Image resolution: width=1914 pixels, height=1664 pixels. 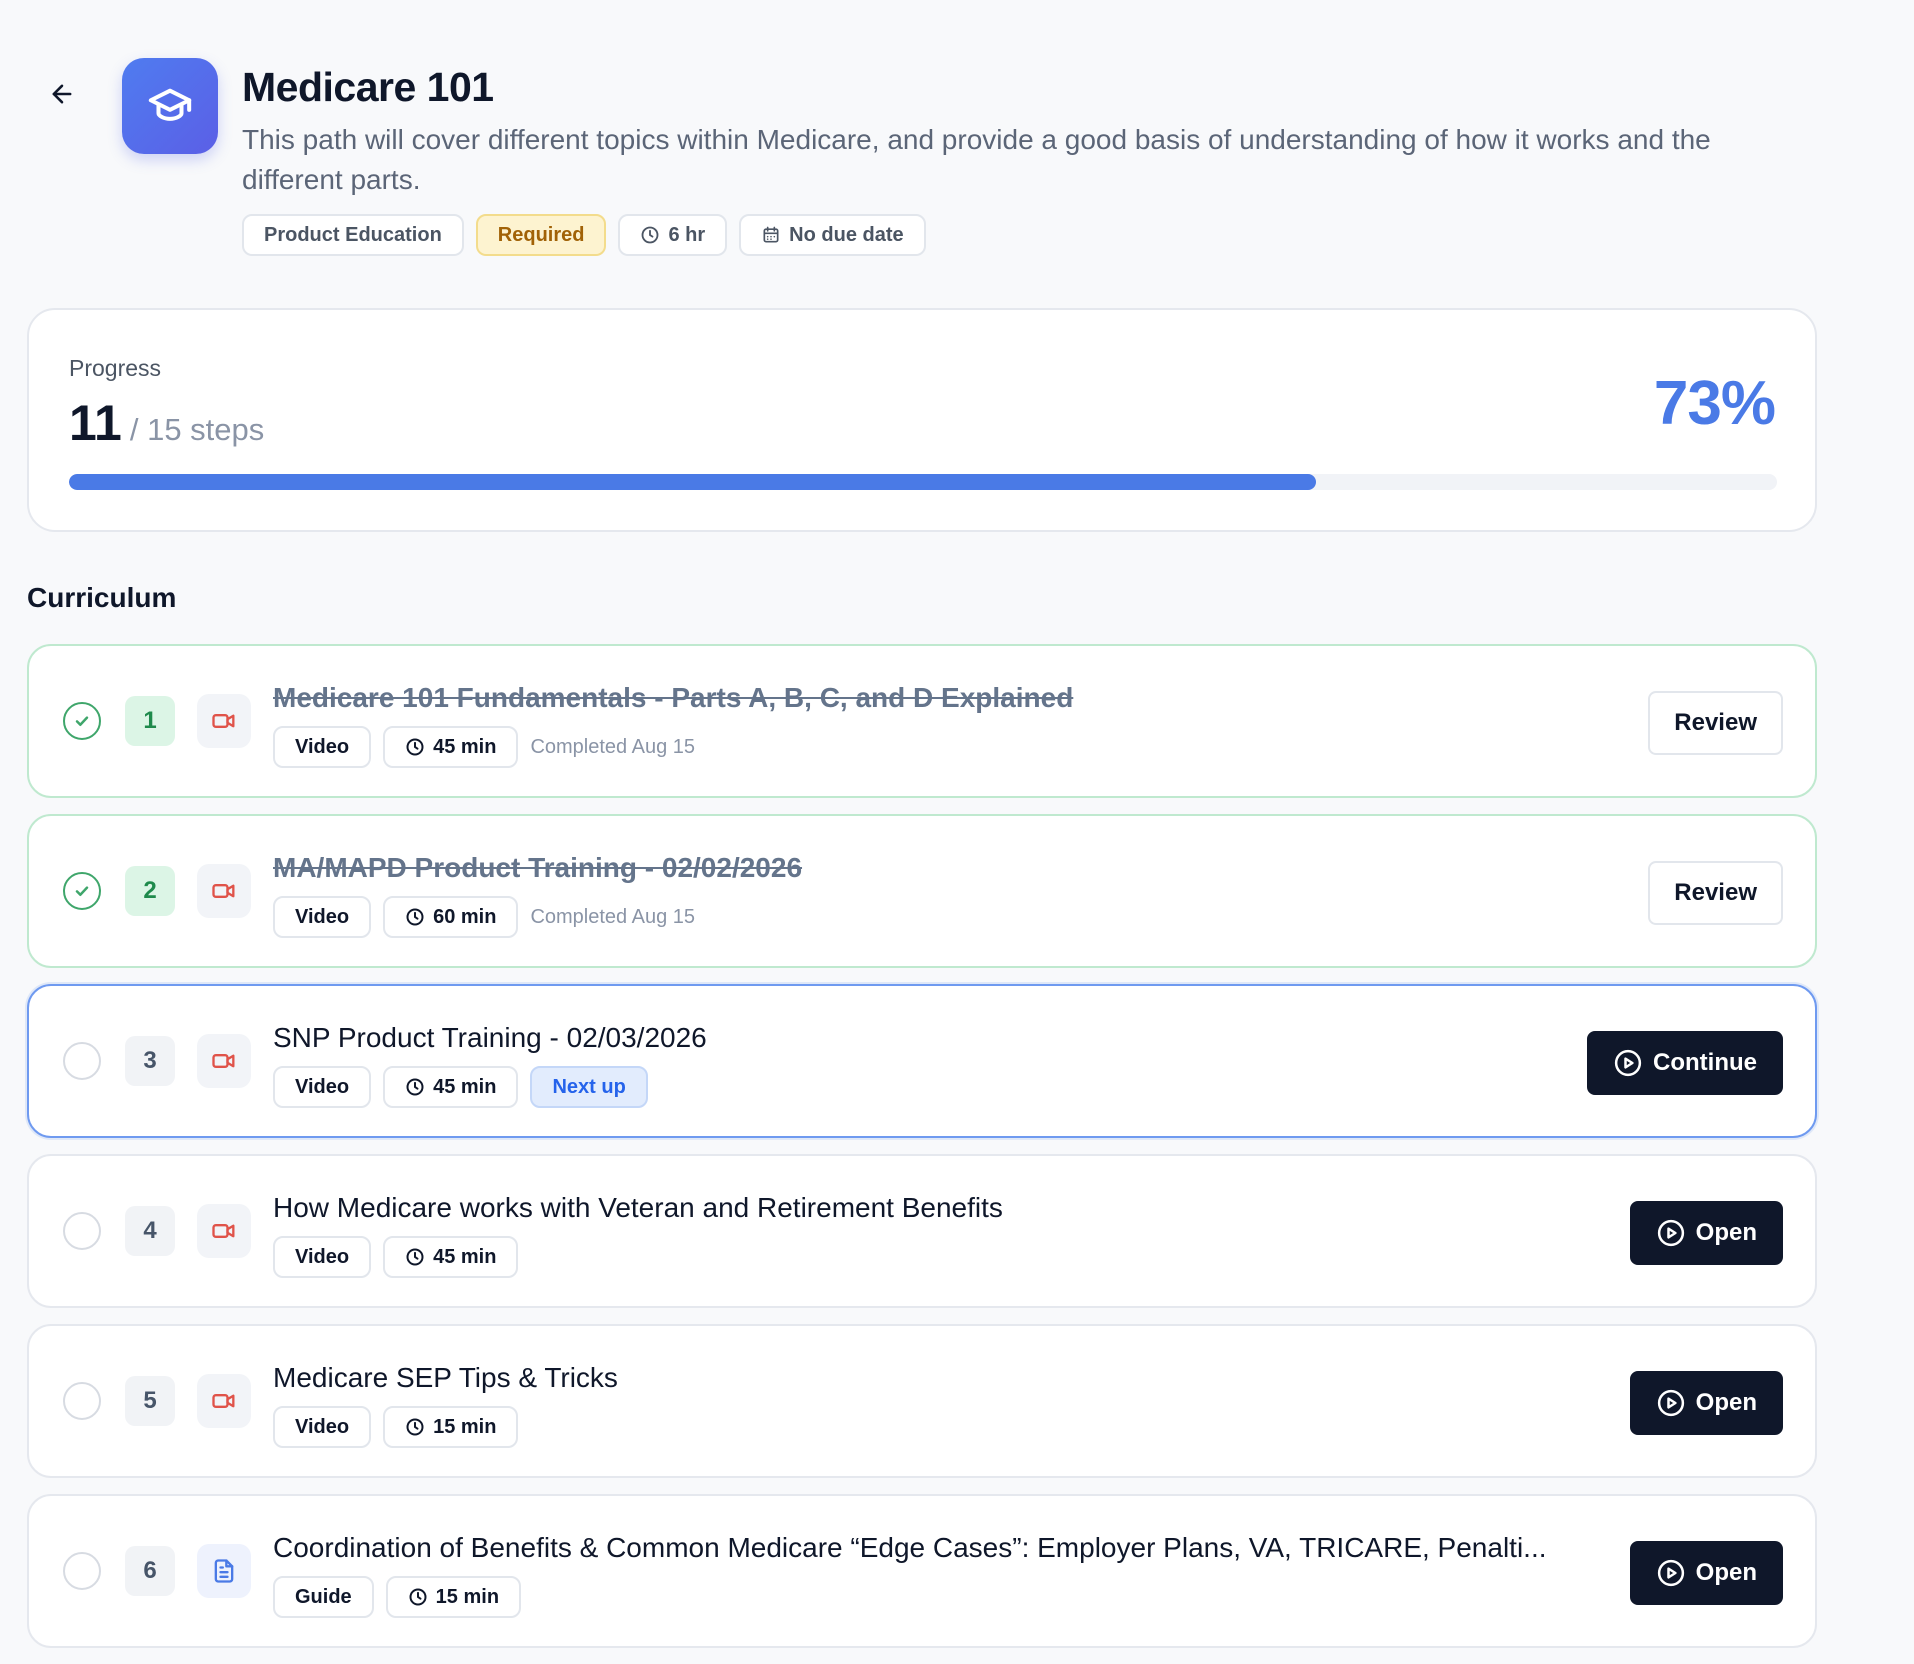 What do you see at coordinates (465, 916) in the screenshot?
I see `duration-badge-label: 60 min` at bounding box center [465, 916].